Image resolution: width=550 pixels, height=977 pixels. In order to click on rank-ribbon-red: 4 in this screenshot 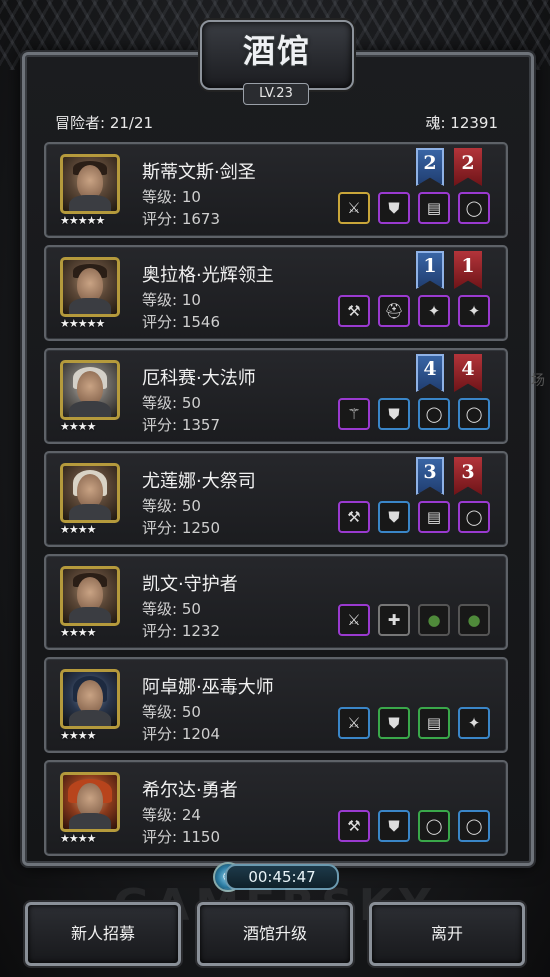, I will do `click(468, 373)`.